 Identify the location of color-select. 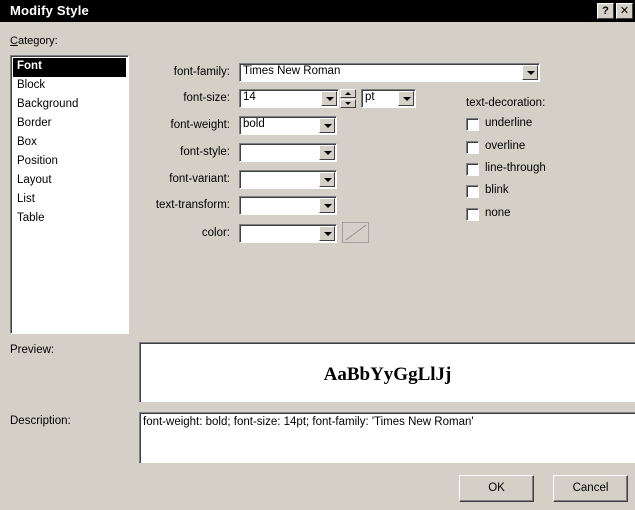
(288, 233).